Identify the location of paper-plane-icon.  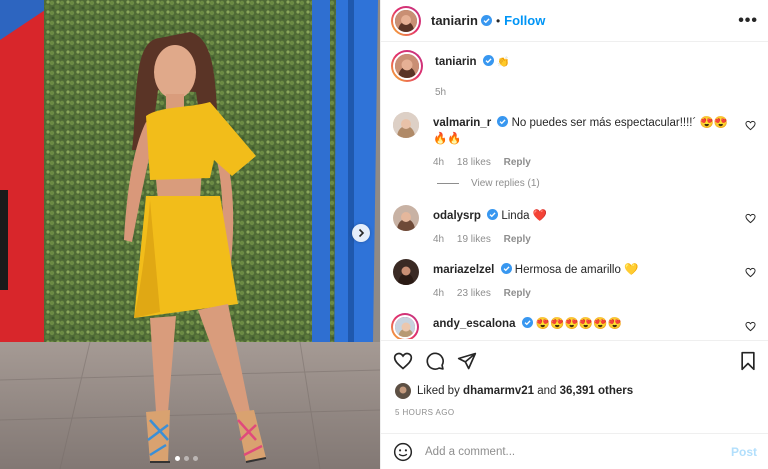
(467, 360).